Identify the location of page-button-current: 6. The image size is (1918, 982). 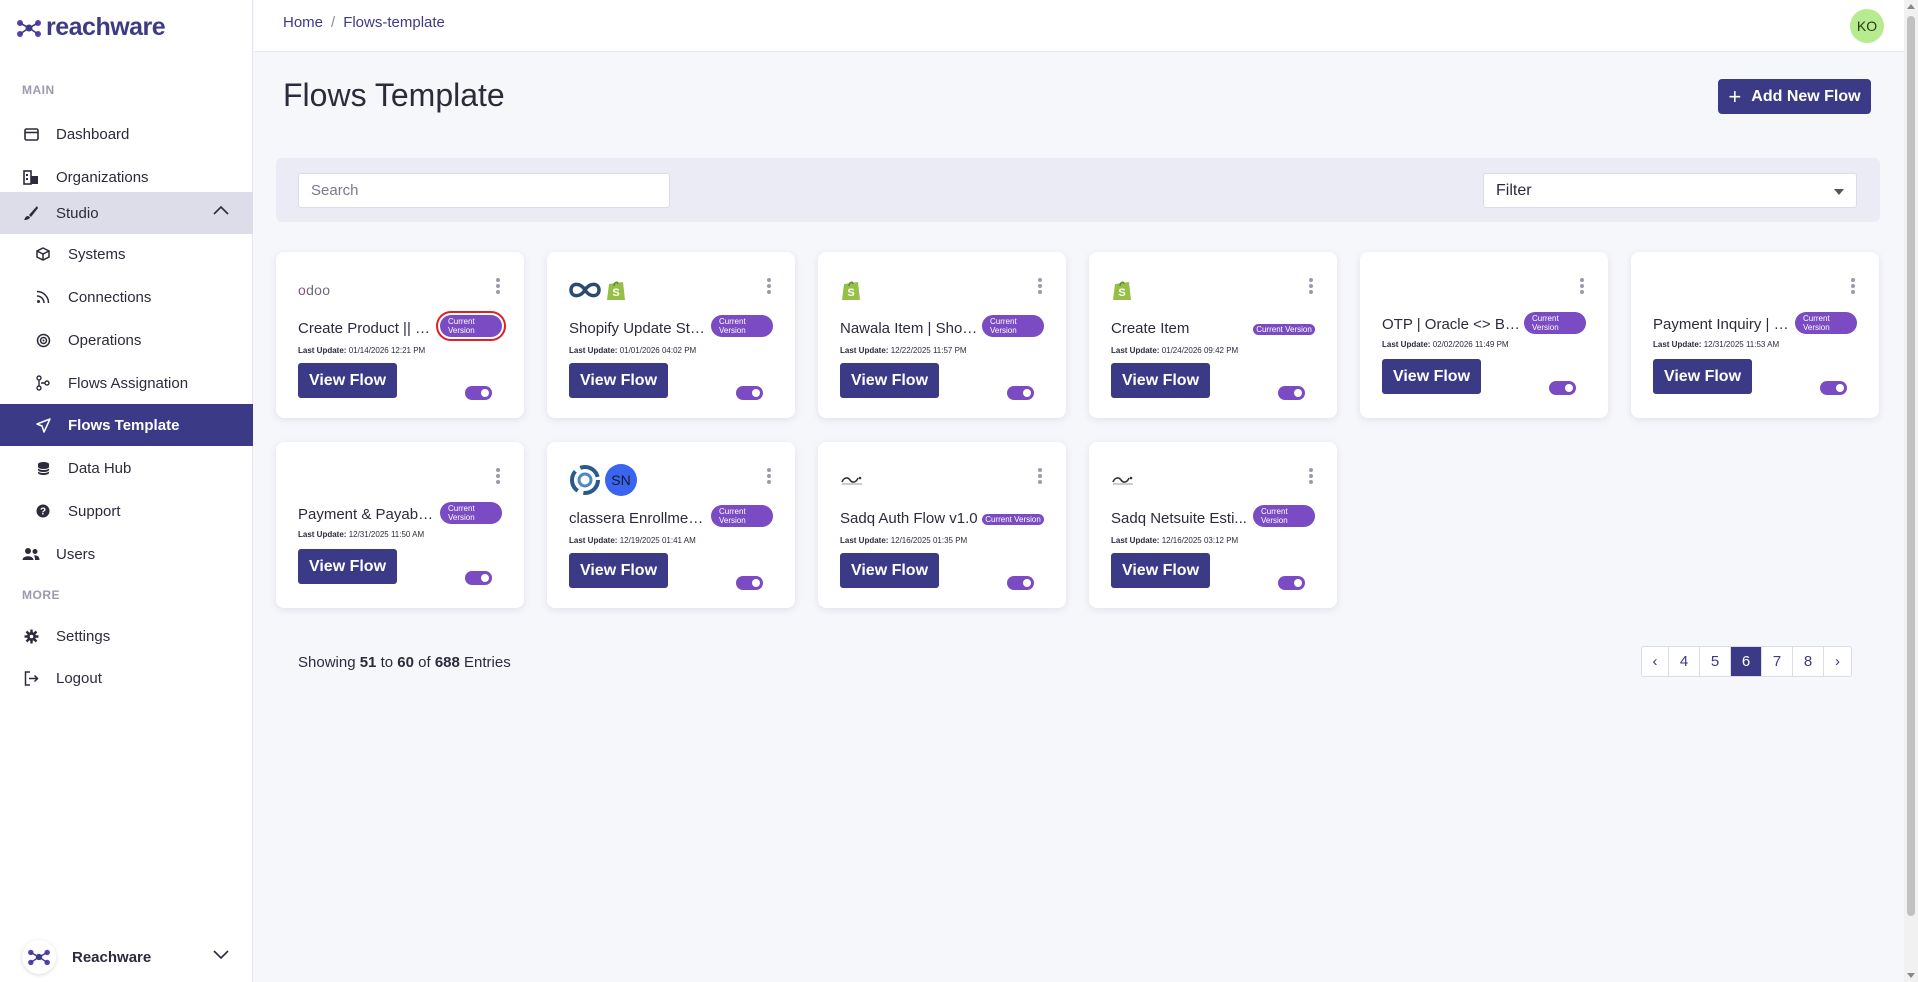
(1746, 661).